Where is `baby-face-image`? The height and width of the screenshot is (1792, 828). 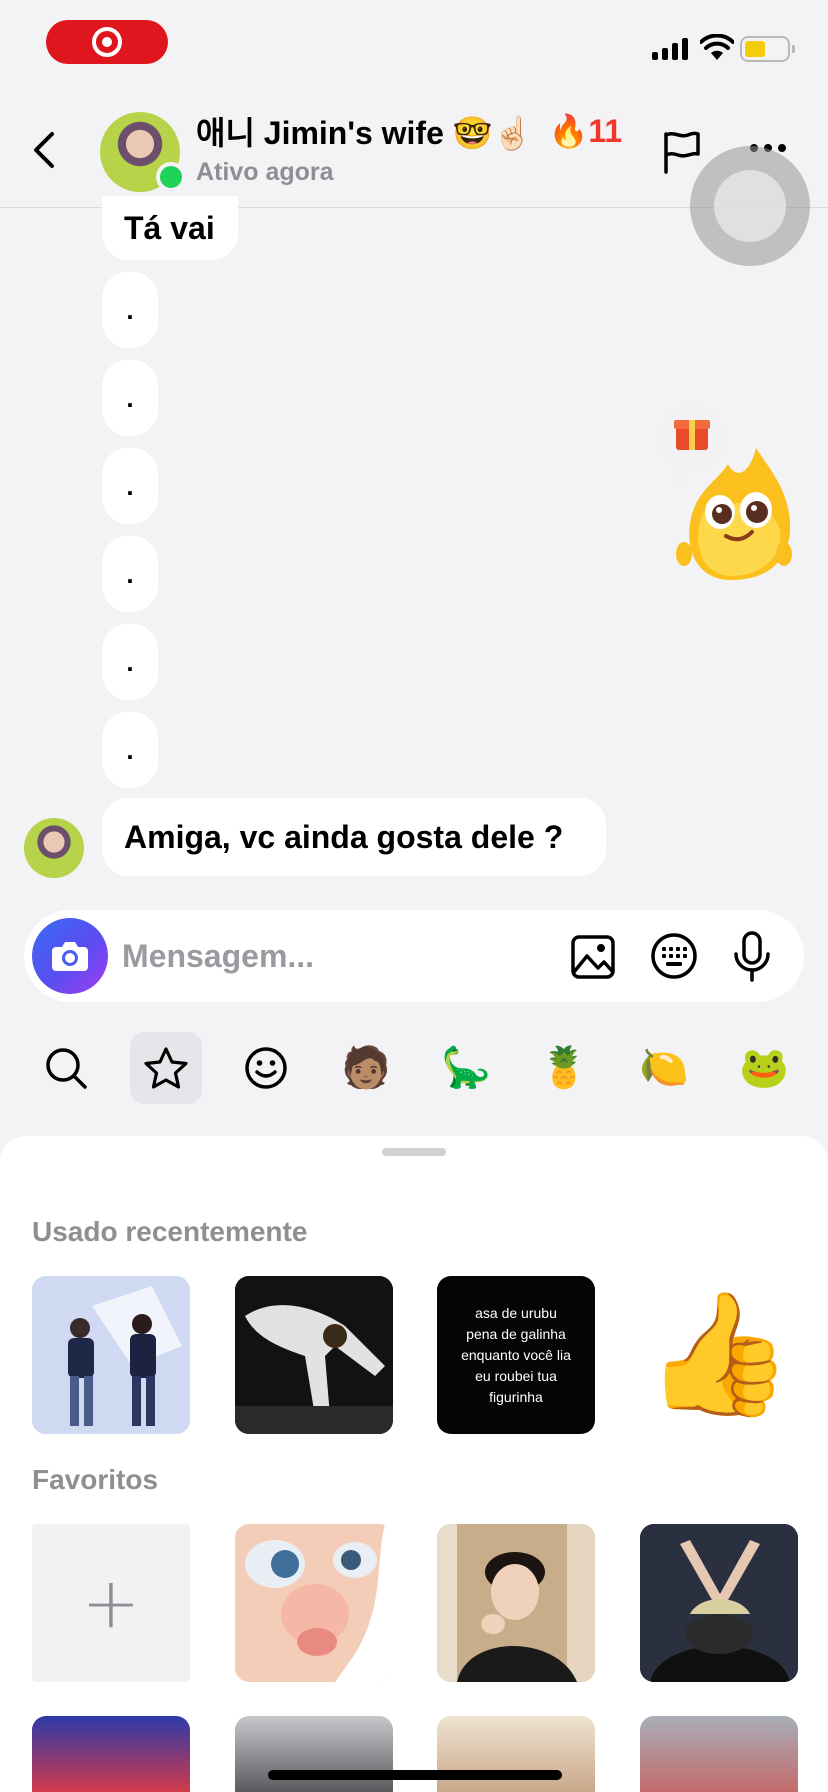
baby-face-image is located at coordinates (314, 1603).